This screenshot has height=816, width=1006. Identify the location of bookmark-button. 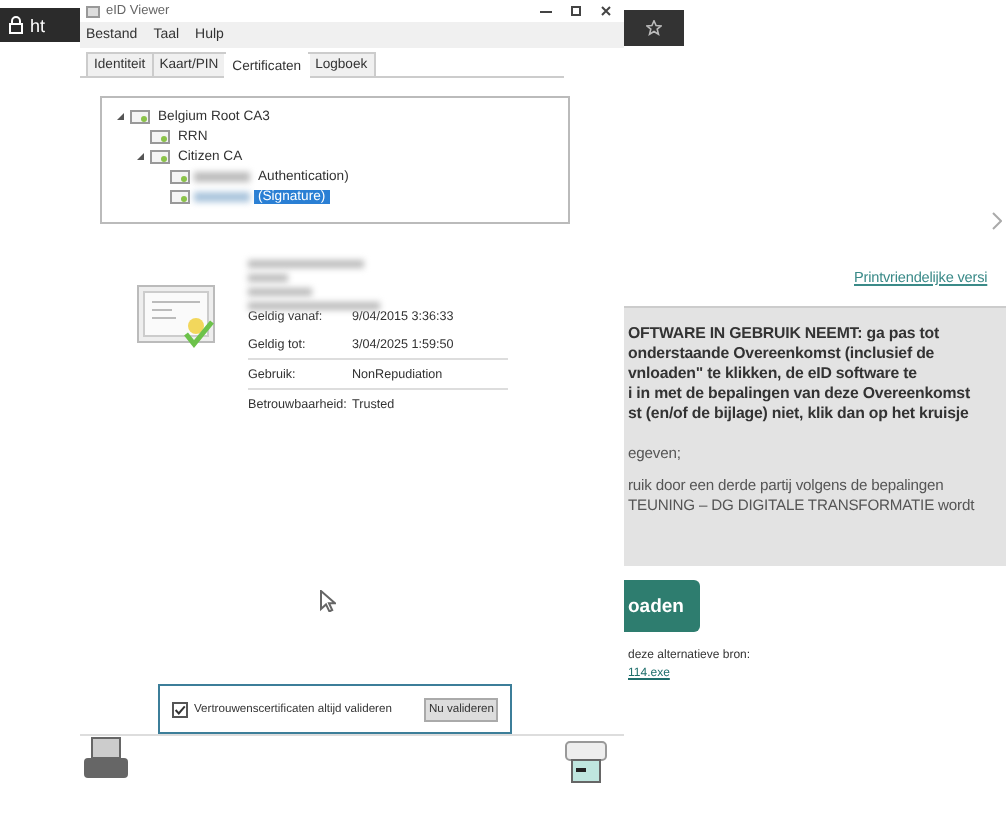
(654, 28).